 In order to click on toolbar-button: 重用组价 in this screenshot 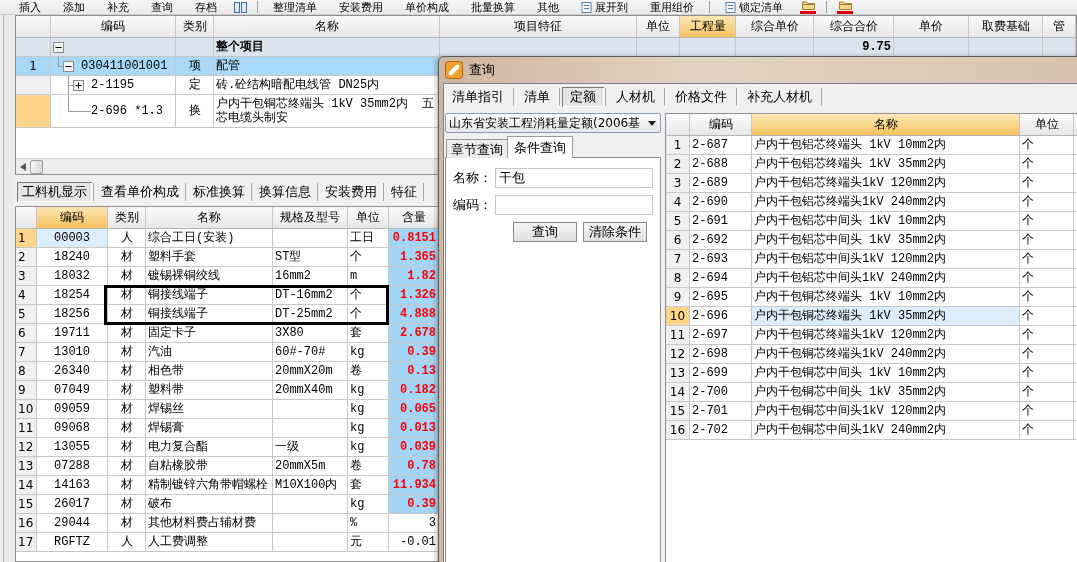, I will do `click(672, 7)`.